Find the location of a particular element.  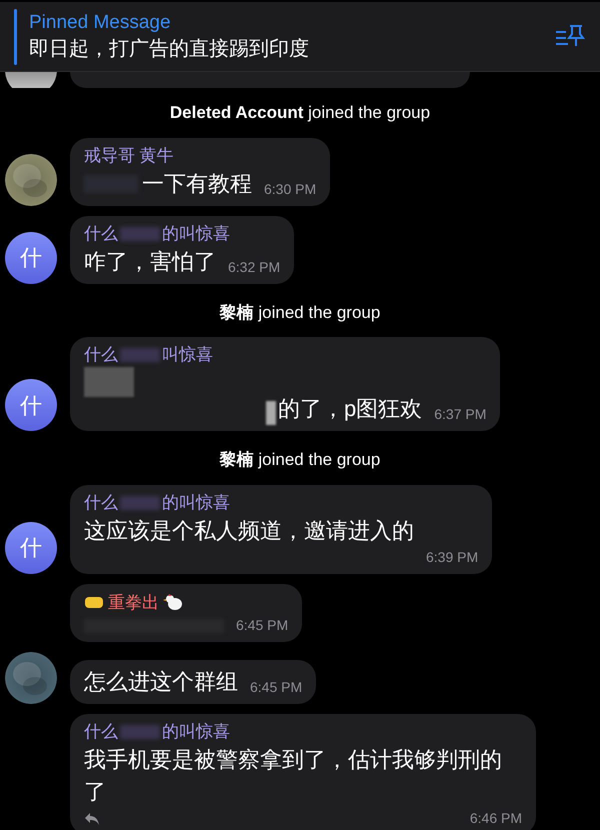

pinned-title: Pinned Message is located at coordinates (100, 22).